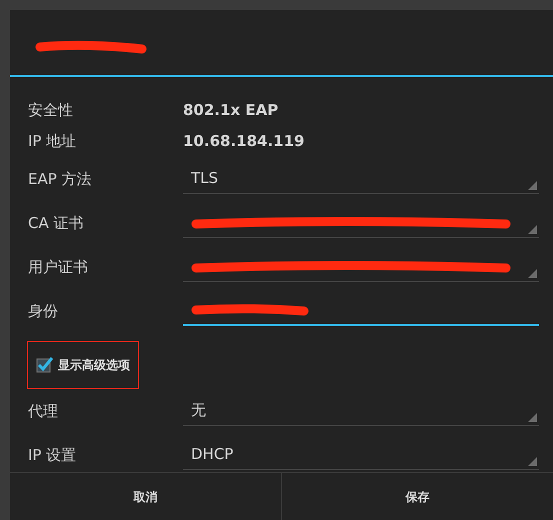 Image resolution: width=553 pixels, height=520 pixels. I want to click on field-label: IP 设置, so click(53, 455).